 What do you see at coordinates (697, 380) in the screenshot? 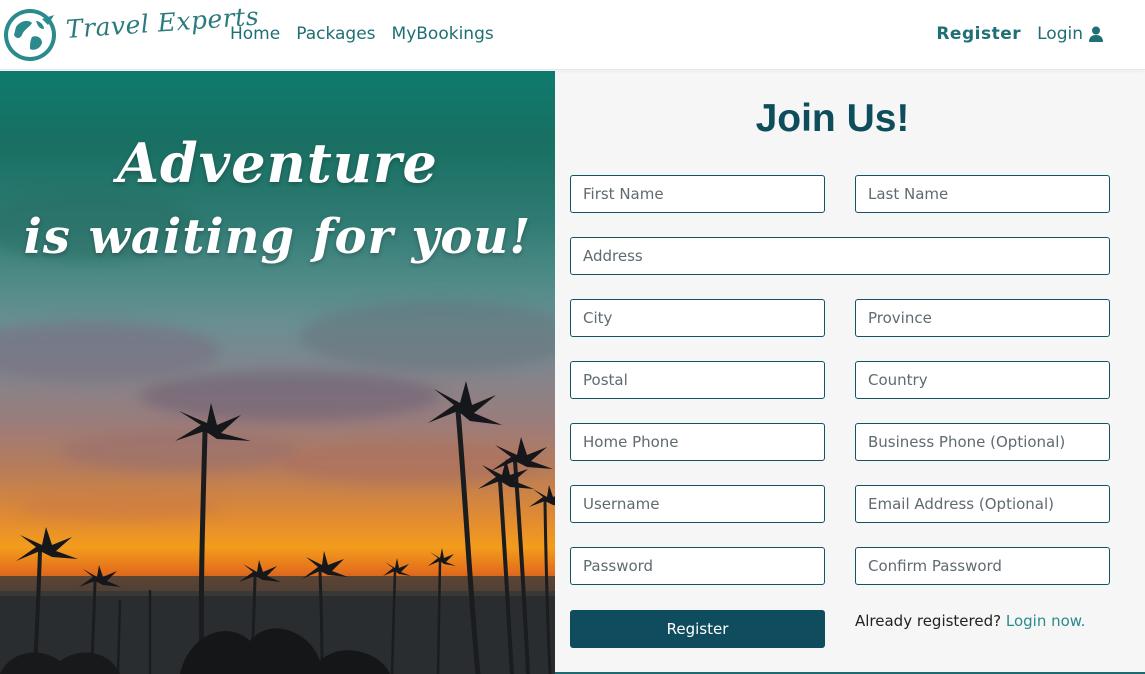
I see `postal-input` at bounding box center [697, 380].